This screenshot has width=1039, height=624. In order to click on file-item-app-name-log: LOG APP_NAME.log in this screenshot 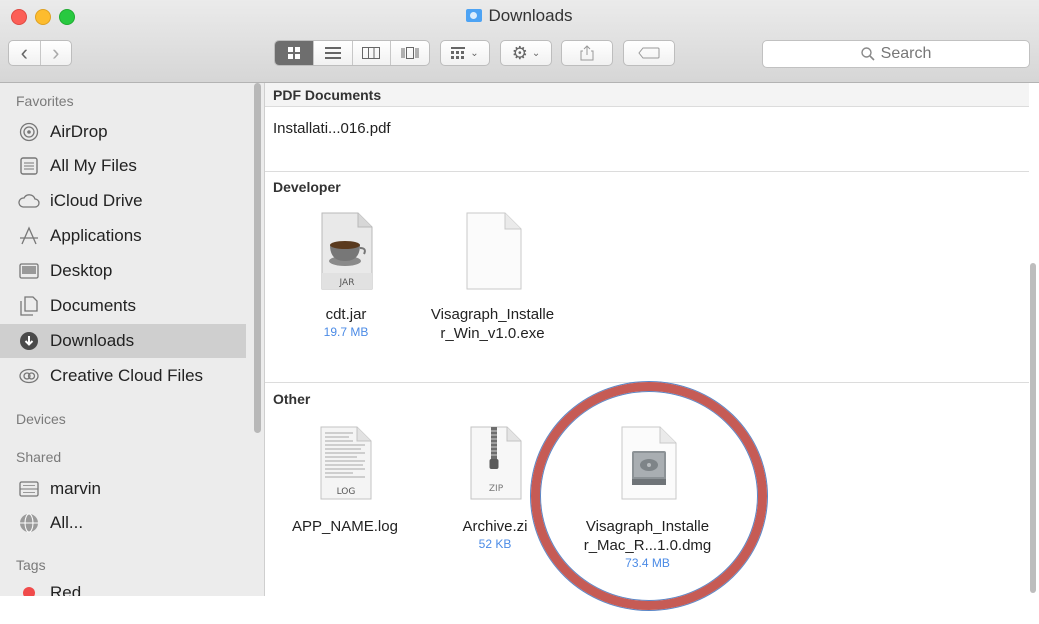, I will do `click(345, 480)`.